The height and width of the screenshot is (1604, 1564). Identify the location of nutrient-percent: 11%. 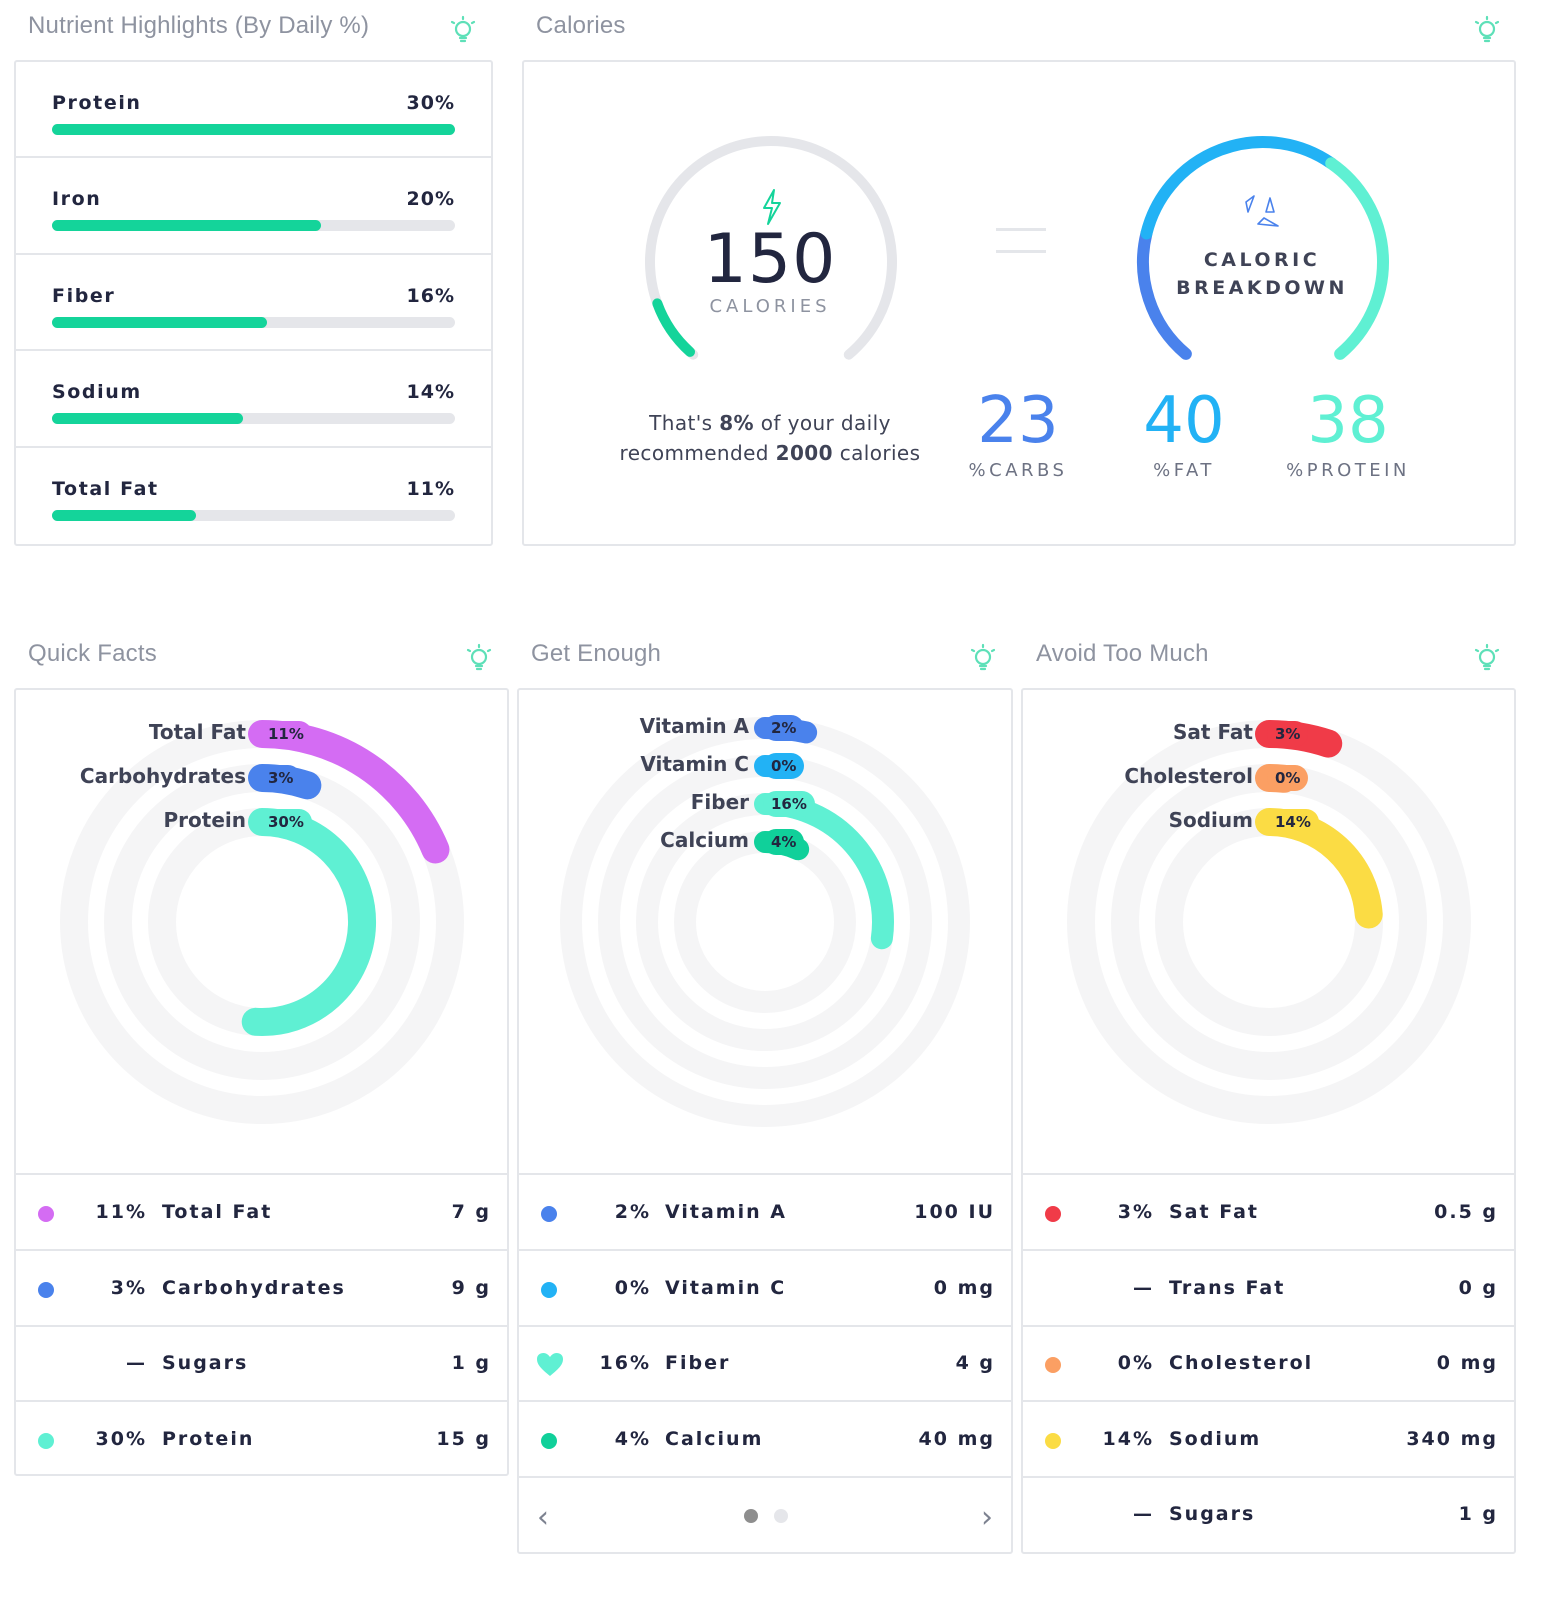
(430, 488).